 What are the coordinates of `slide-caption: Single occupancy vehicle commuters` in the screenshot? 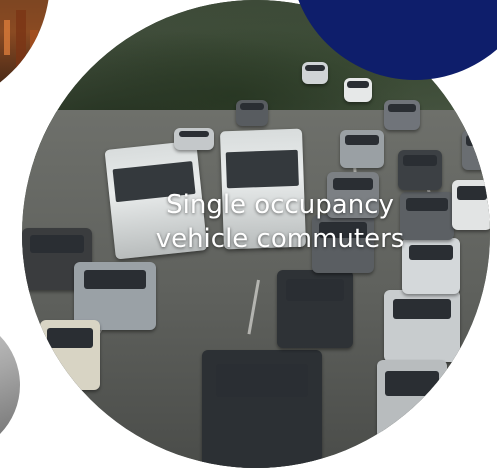 It's located at (280, 222).